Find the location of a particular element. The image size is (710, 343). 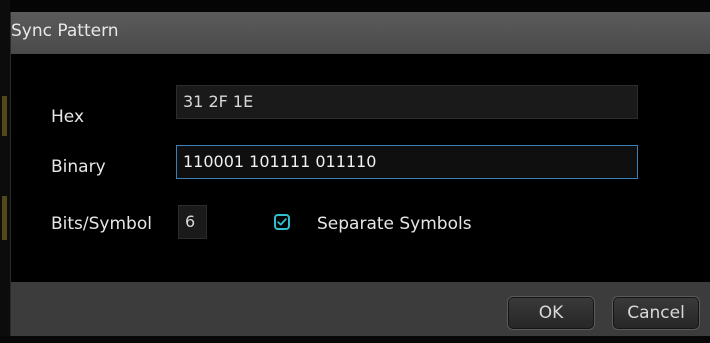

separate-symbols-checkbox is located at coordinates (282, 222).